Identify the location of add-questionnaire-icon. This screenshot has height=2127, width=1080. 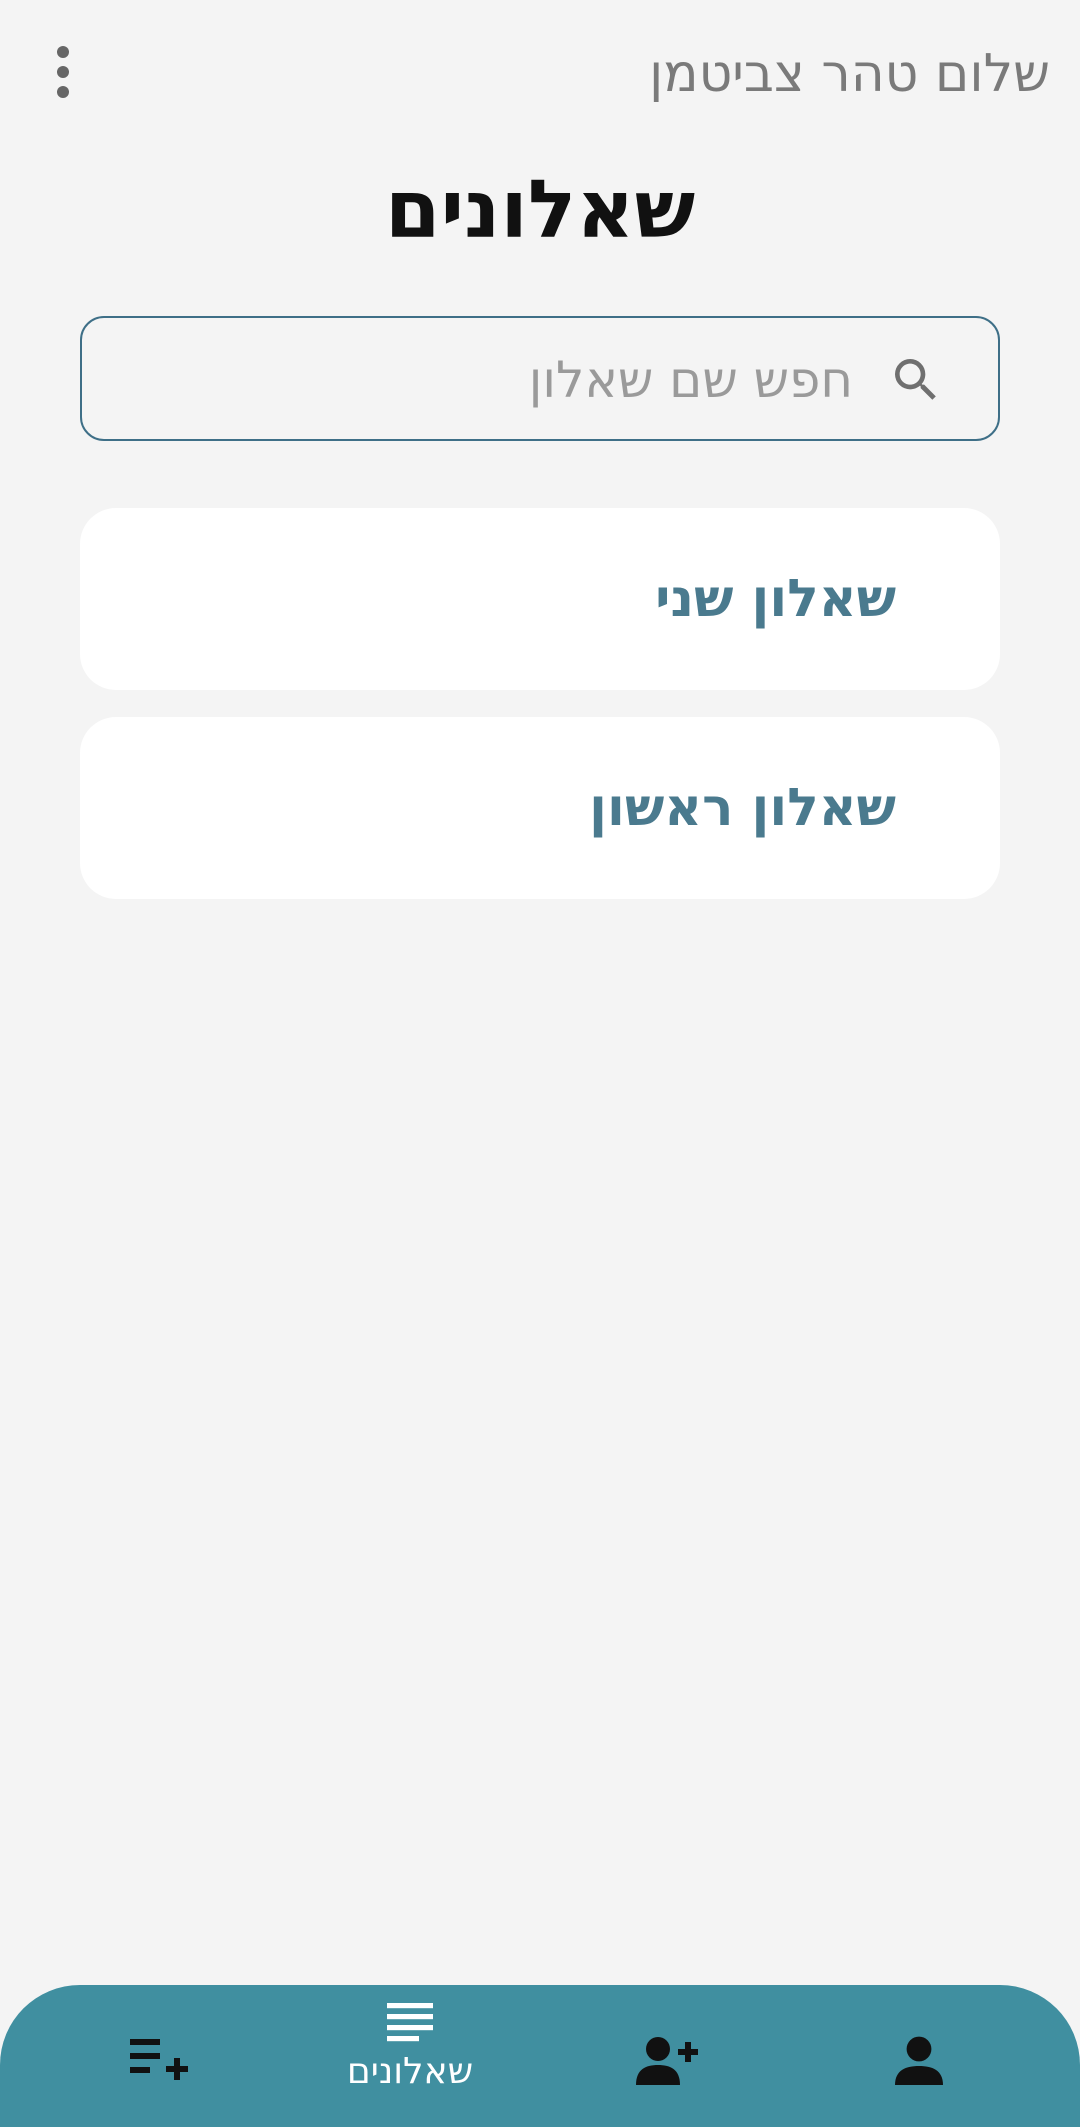
(159, 2059).